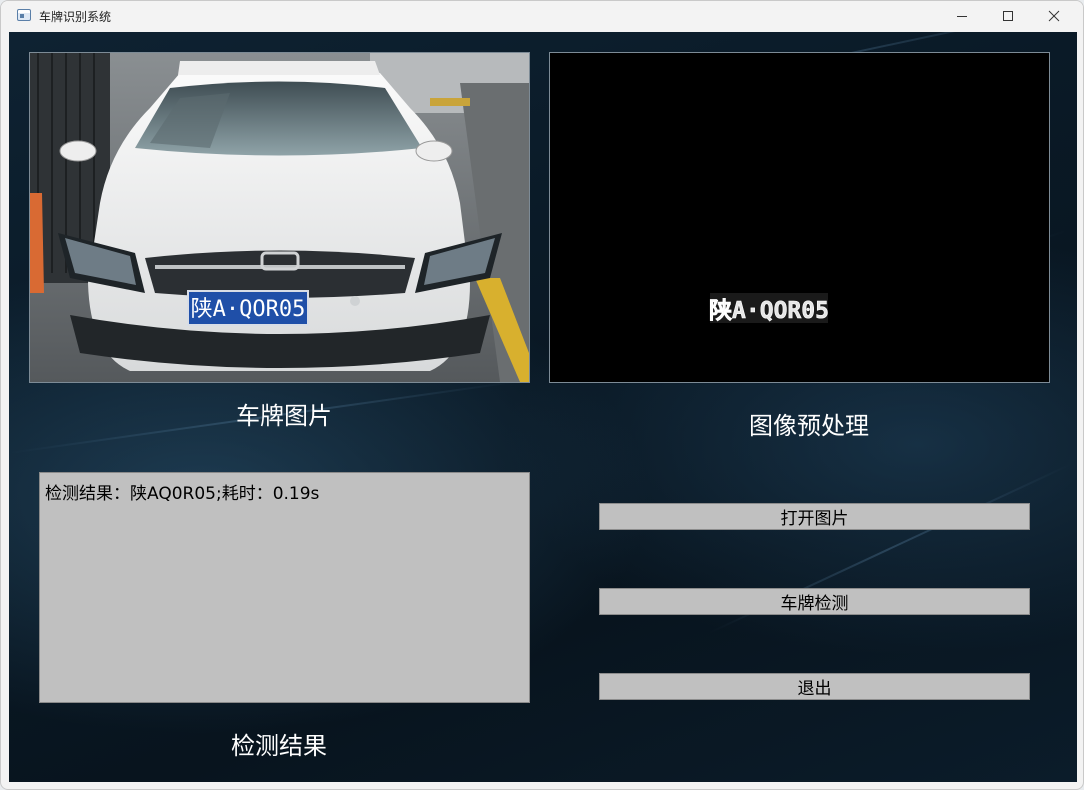 The width and height of the screenshot is (1084, 790). I want to click on window-title: 车牌识别系统, so click(75, 17).